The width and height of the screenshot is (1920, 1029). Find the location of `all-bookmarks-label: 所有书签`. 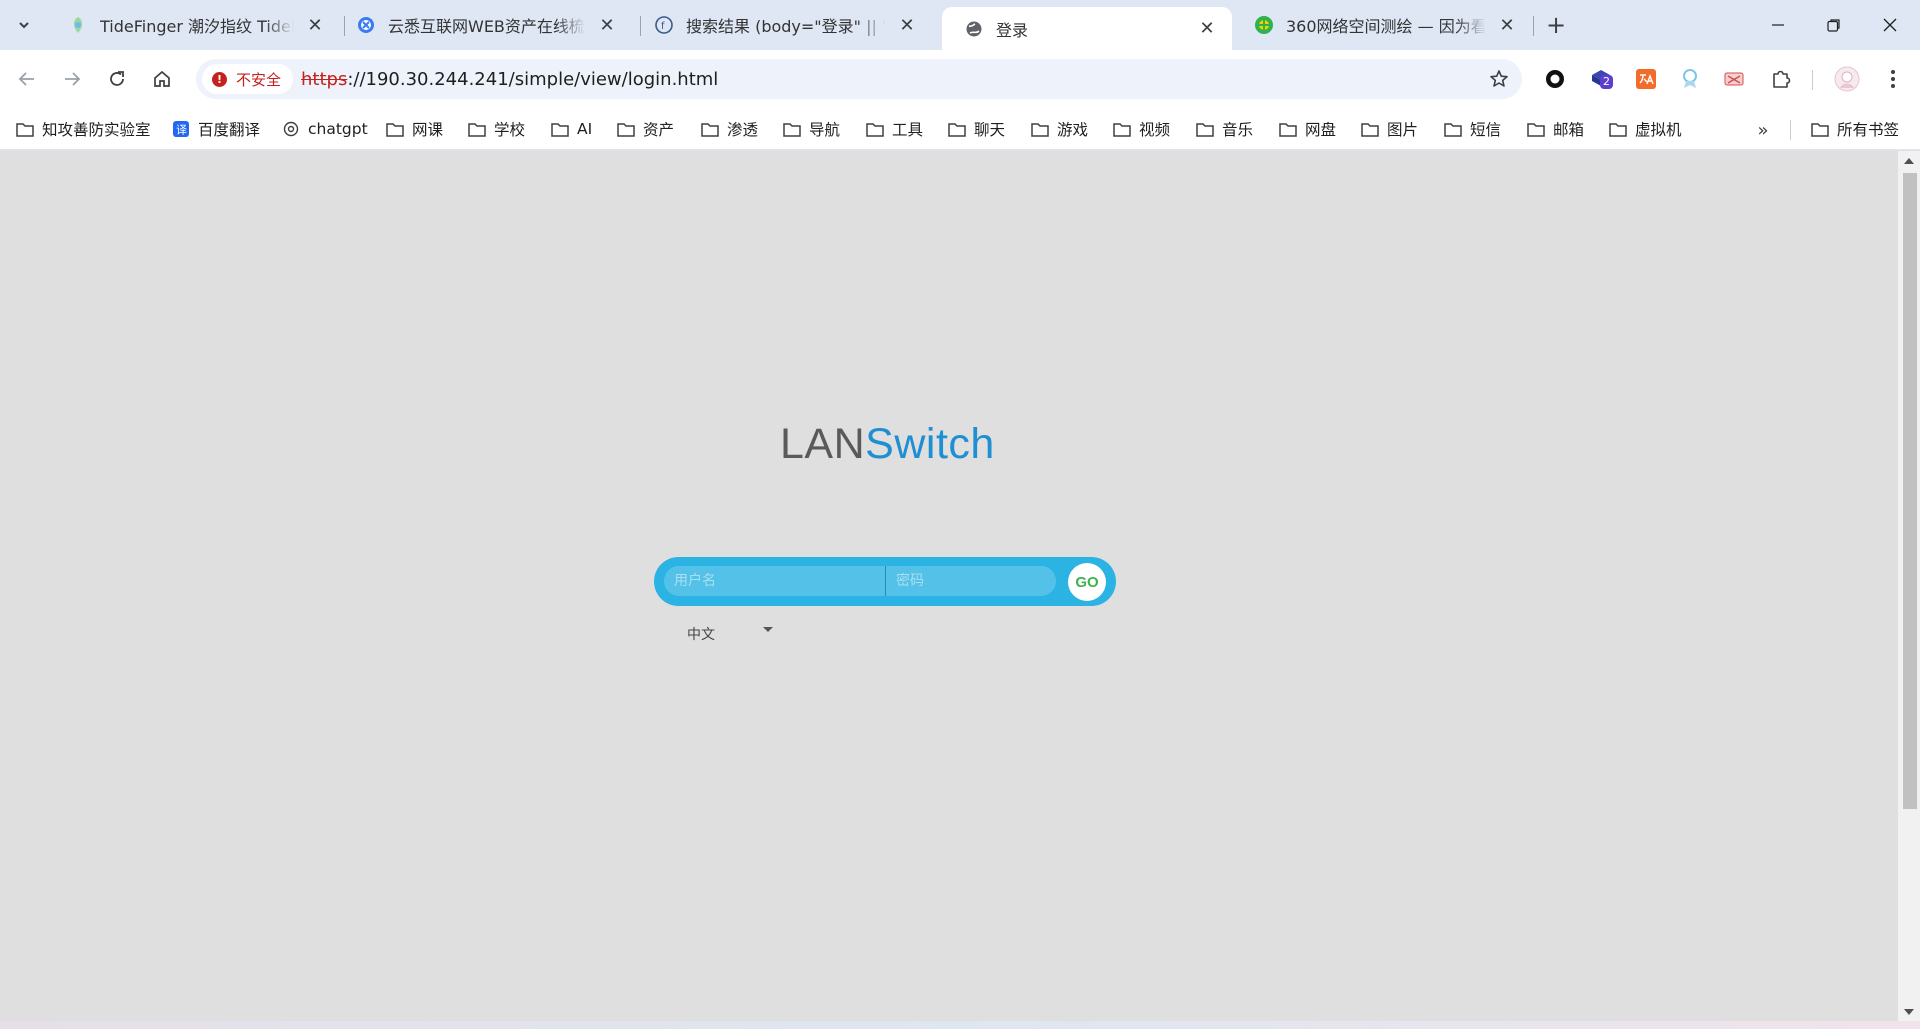

all-bookmarks-label: 所有书签 is located at coordinates (1868, 130).